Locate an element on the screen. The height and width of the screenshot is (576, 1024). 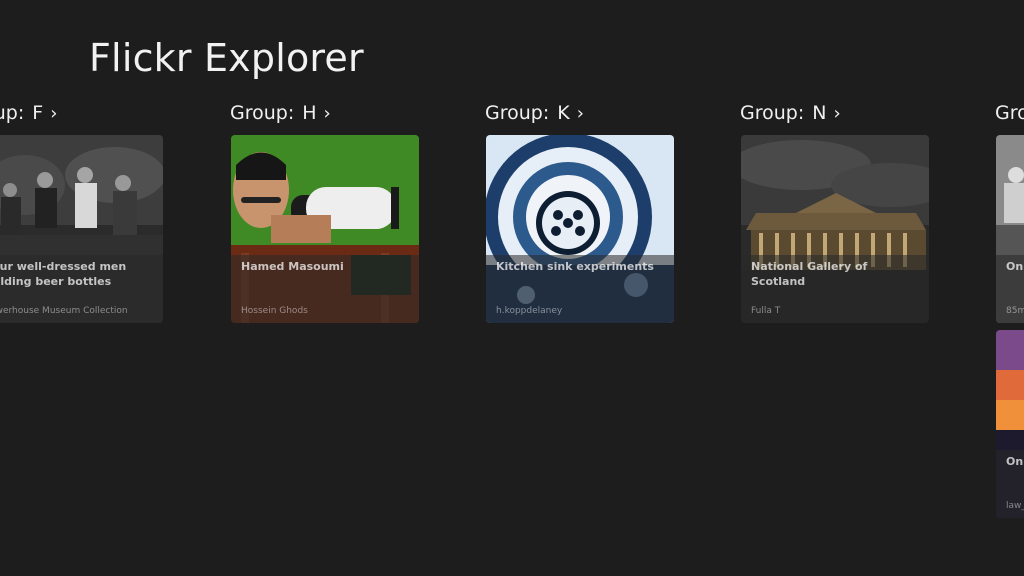
group-letter: N is located at coordinates (819, 113).